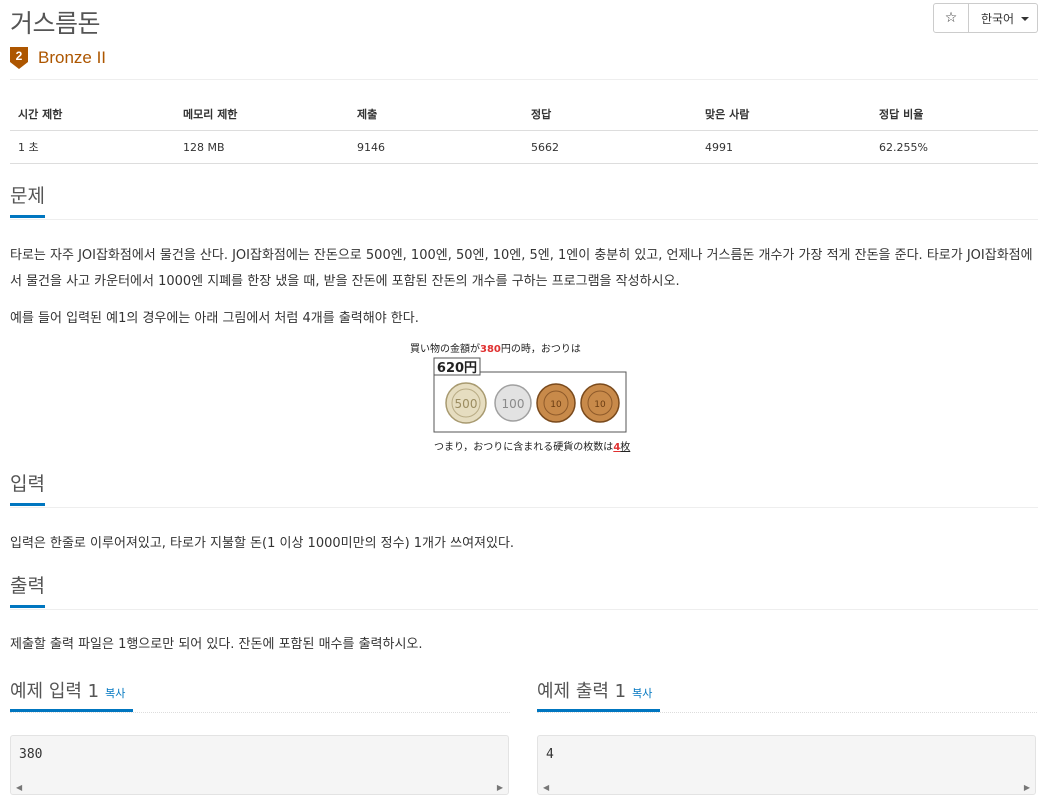 Image resolution: width=1050 pixels, height=803 pixels. I want to click on figure-top-amount: 380, so click(490, 349).